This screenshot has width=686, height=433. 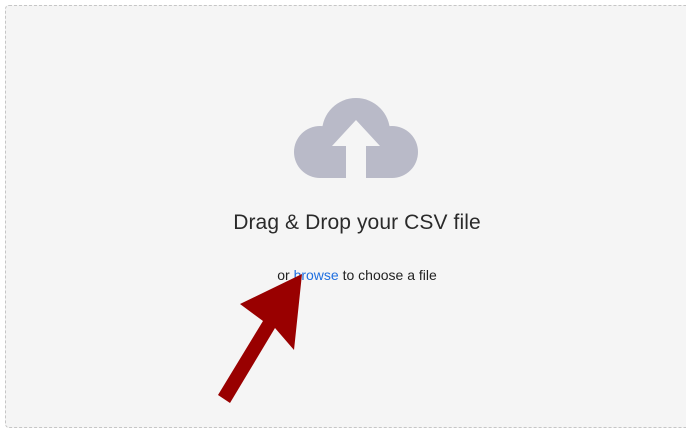 What do you see at coordinates (357, 222) in the screenshot?
I see `dropzone-title: Drag & Drop your CSV file` at bounding box center [357, 222].